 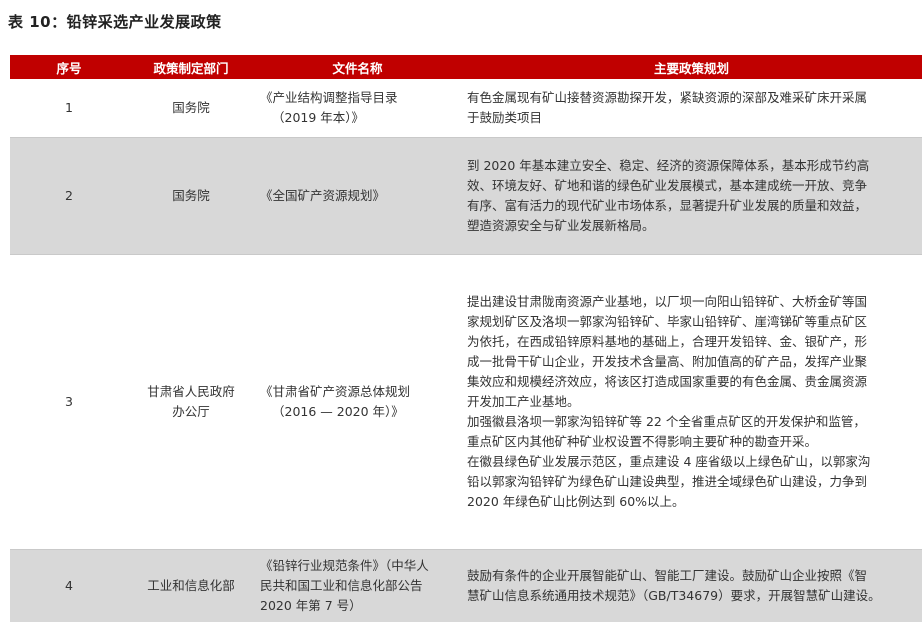 I want to click on doc-line: 《铅锌行业规范条件》（中华人, so click(x=360, y=566).